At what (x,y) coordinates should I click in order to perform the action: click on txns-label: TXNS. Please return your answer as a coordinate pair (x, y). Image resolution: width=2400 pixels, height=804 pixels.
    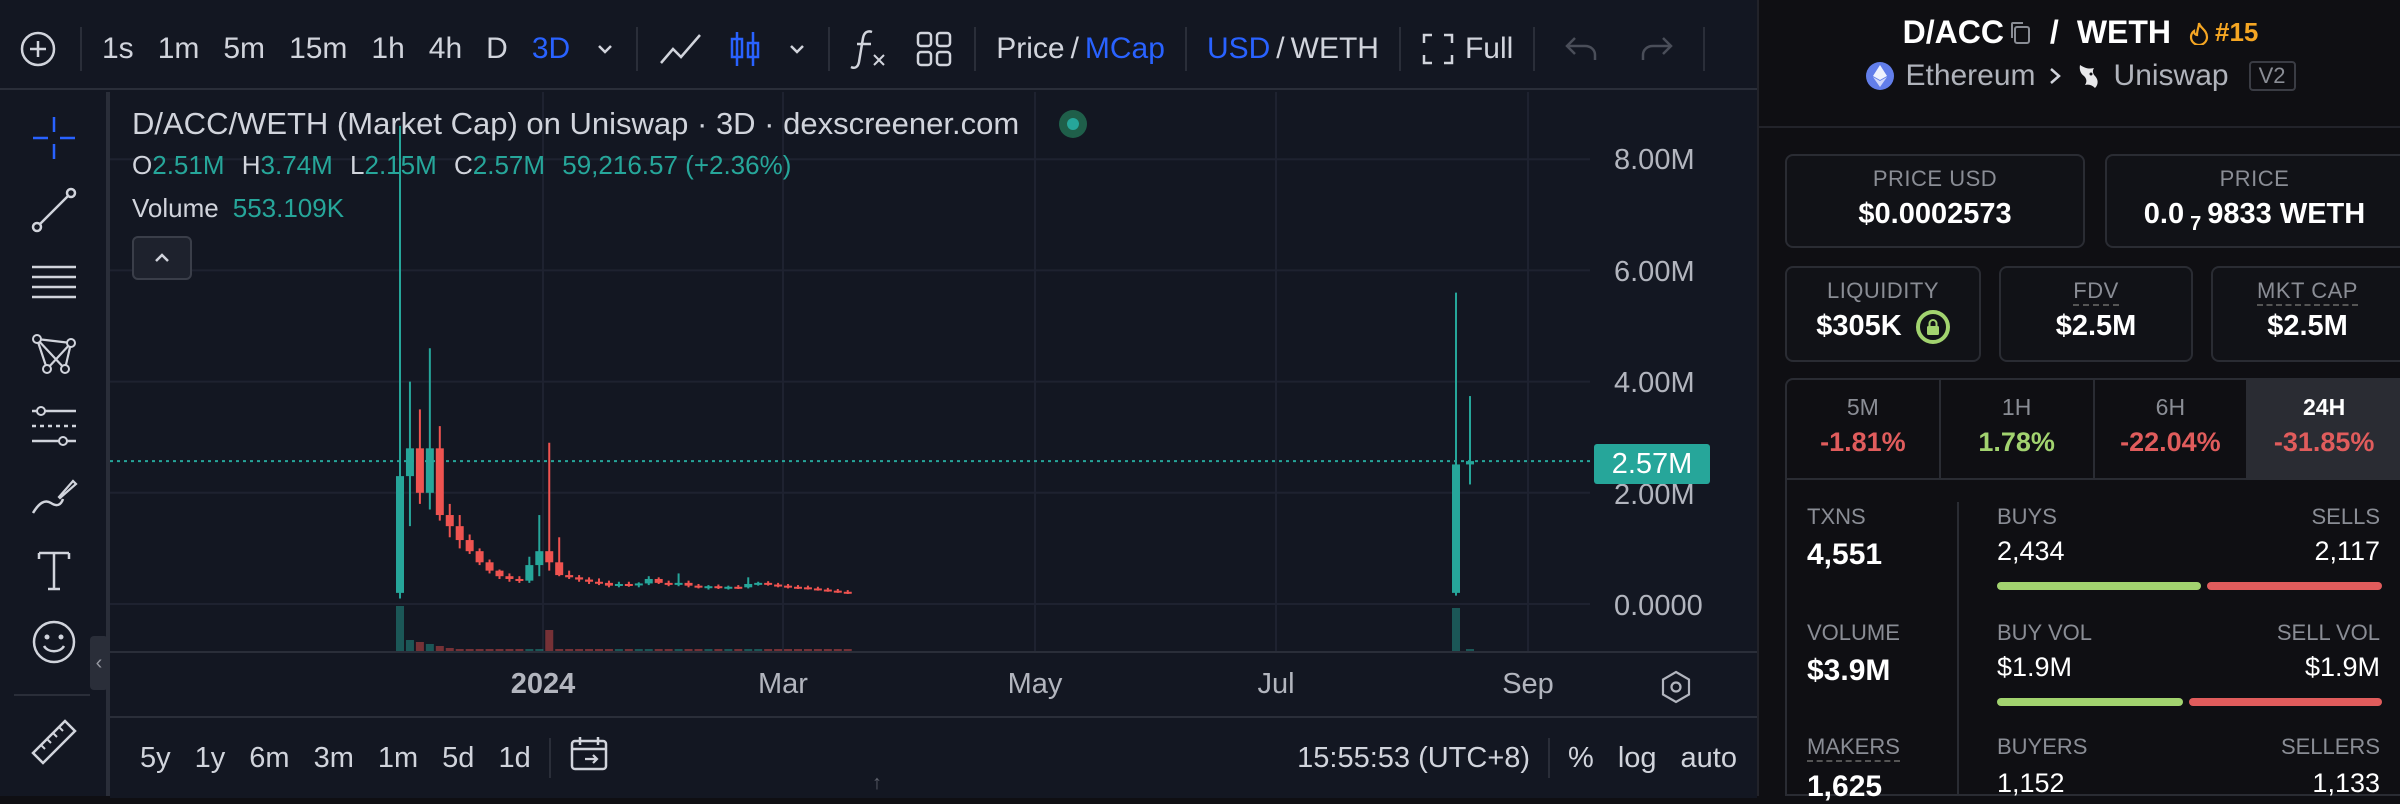
    Looking at the image, I should click on (1836, 516).